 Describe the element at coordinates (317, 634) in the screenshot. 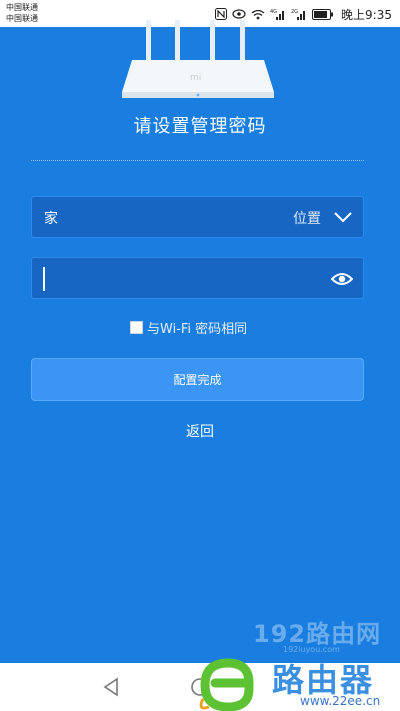

I see `watermark-site-text: 192路由网` at that location.